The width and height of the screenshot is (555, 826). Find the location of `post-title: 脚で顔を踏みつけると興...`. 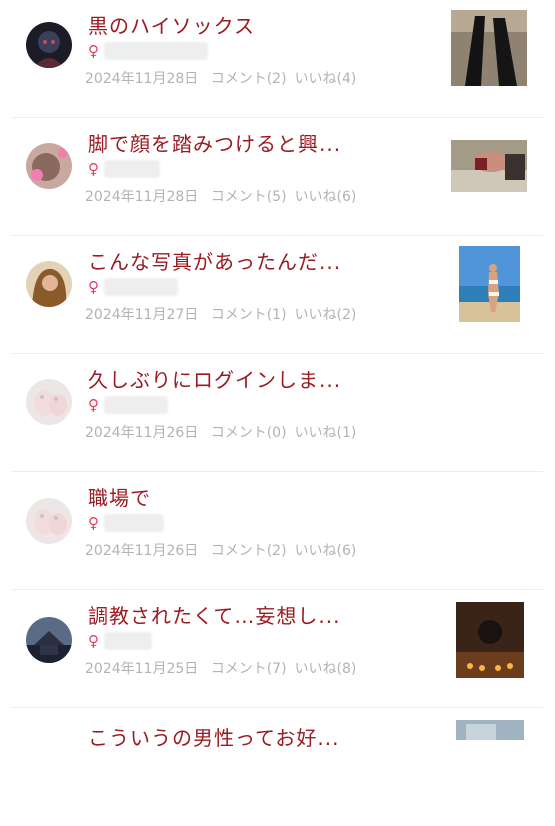

post-title: 脚で顔を踏みつけると興... is located at coordinates (214, 142).